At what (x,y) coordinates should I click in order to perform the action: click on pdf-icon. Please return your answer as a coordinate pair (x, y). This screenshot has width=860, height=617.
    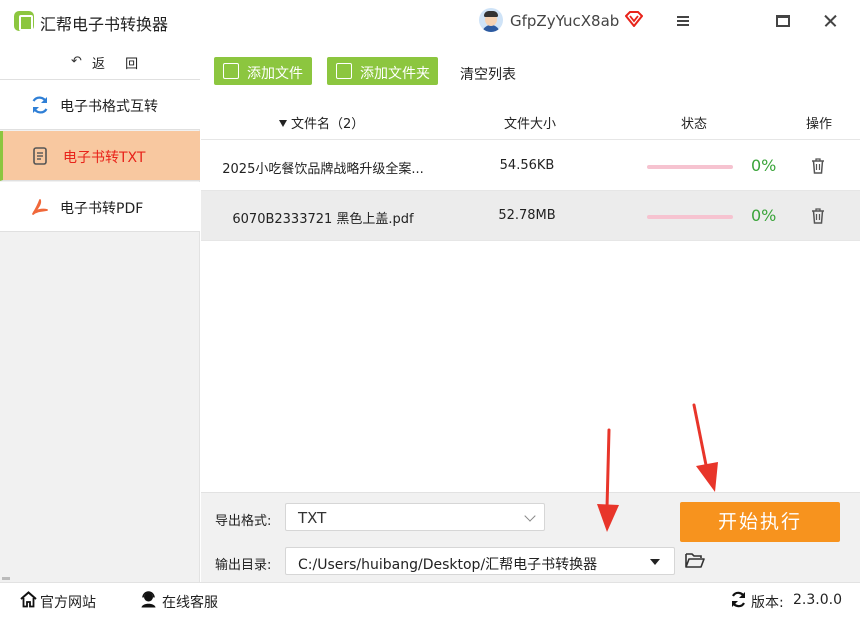
    Looking at the image, I should click on (40, 207).